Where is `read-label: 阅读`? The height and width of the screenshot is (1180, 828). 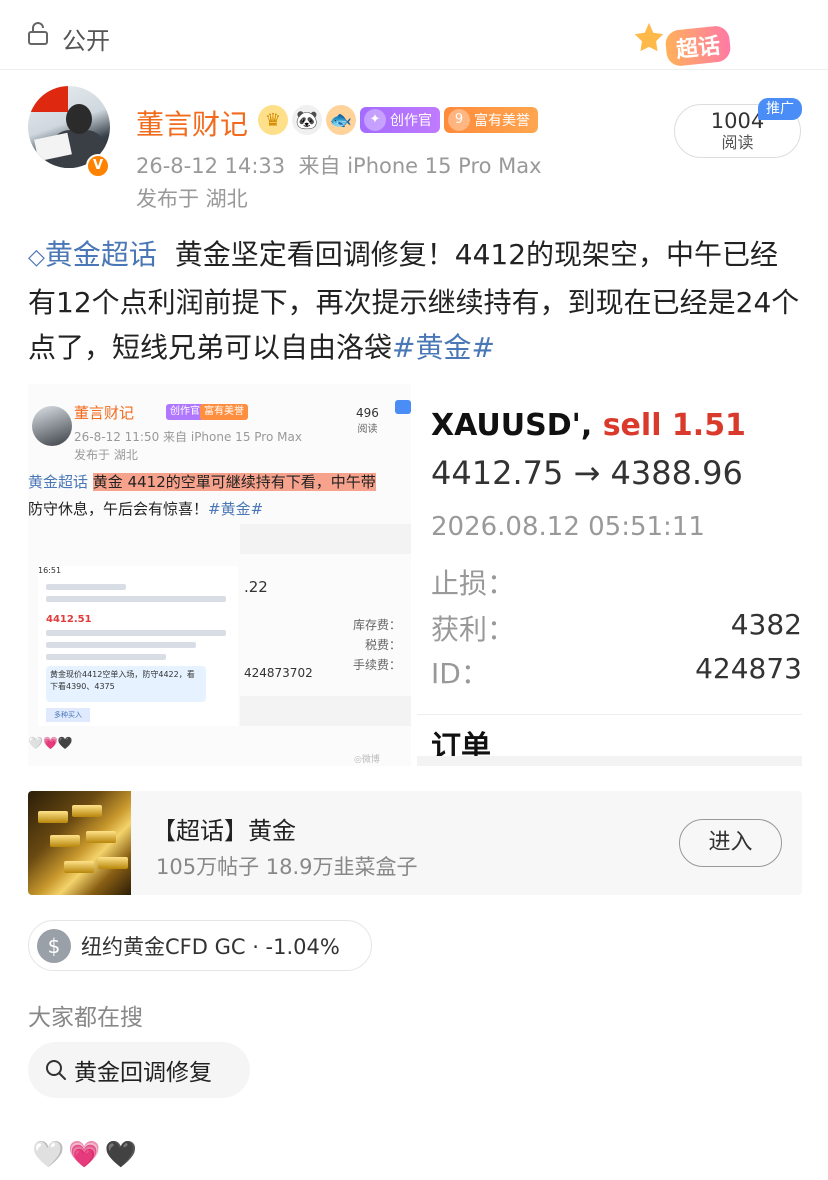
read-label: 阅读 is located at coordinates (737, 142).